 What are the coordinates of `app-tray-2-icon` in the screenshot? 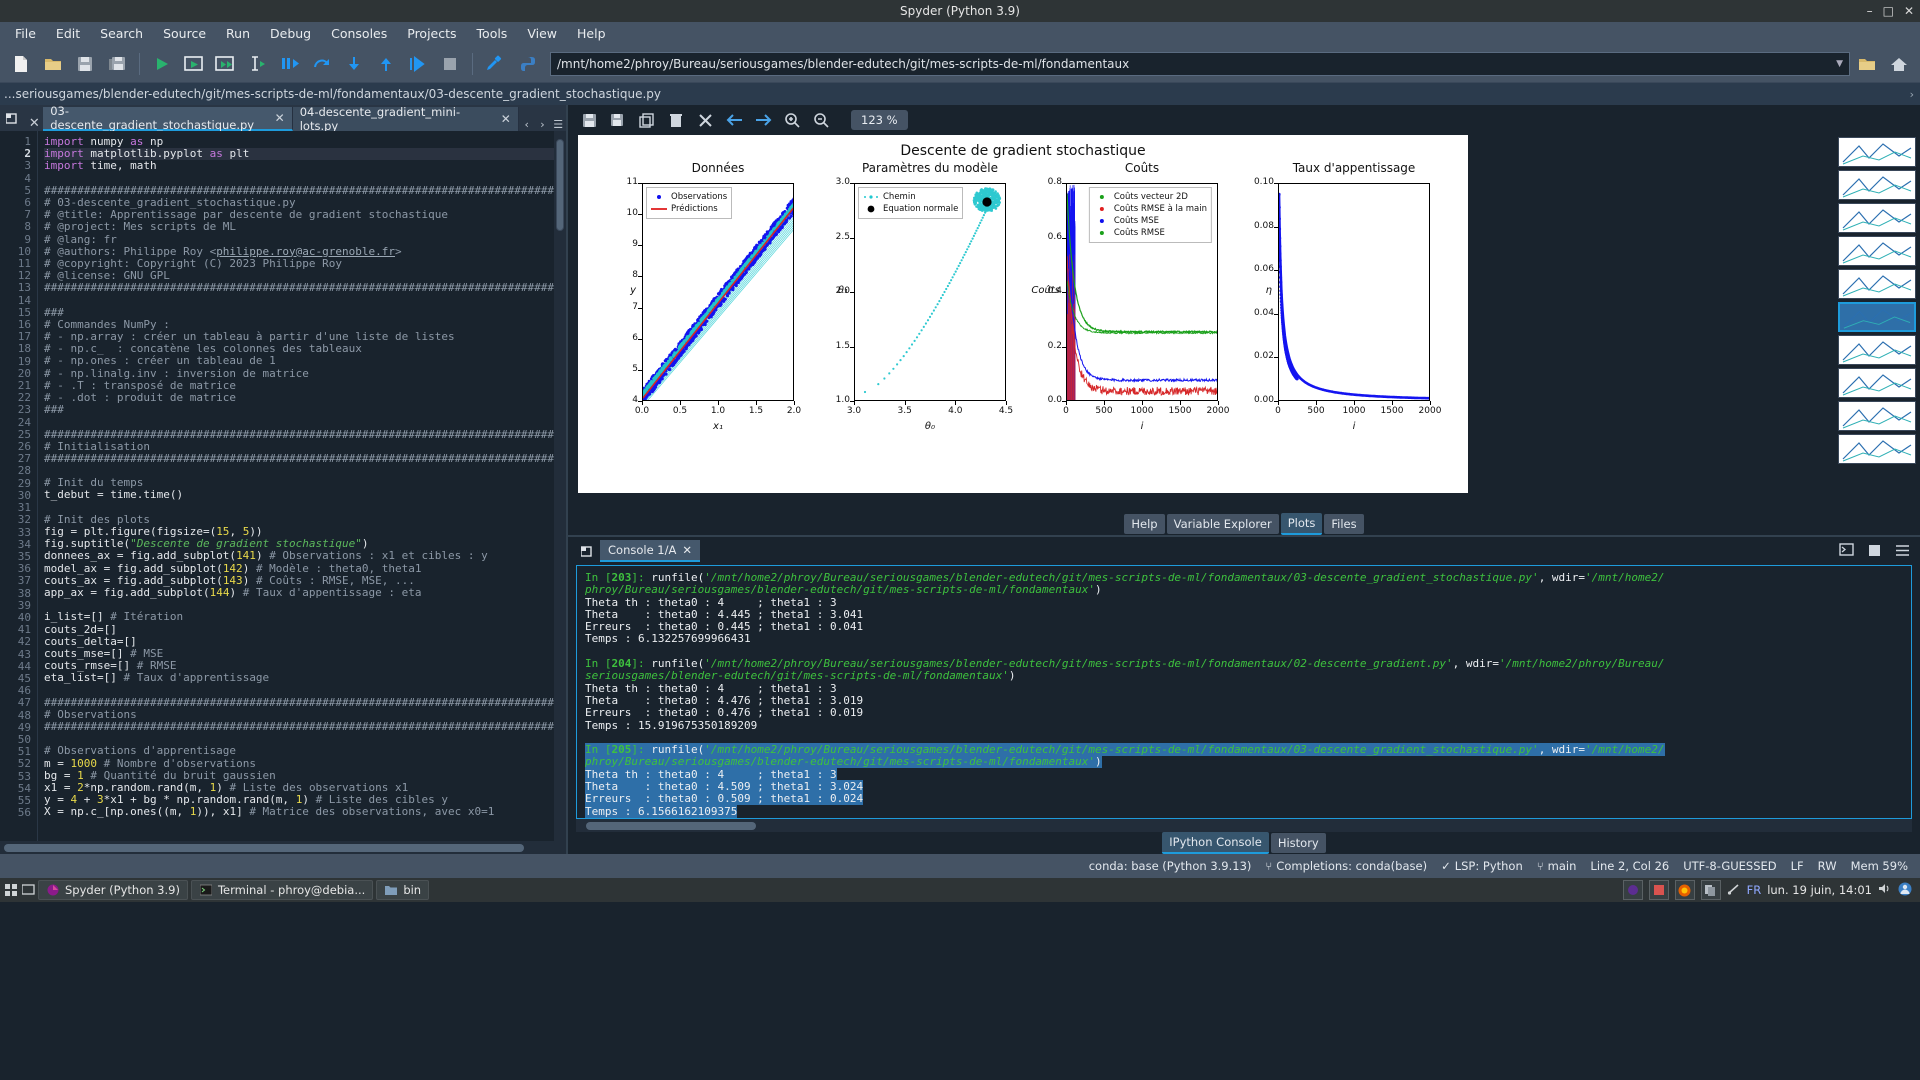 It's located at (1658, 890).